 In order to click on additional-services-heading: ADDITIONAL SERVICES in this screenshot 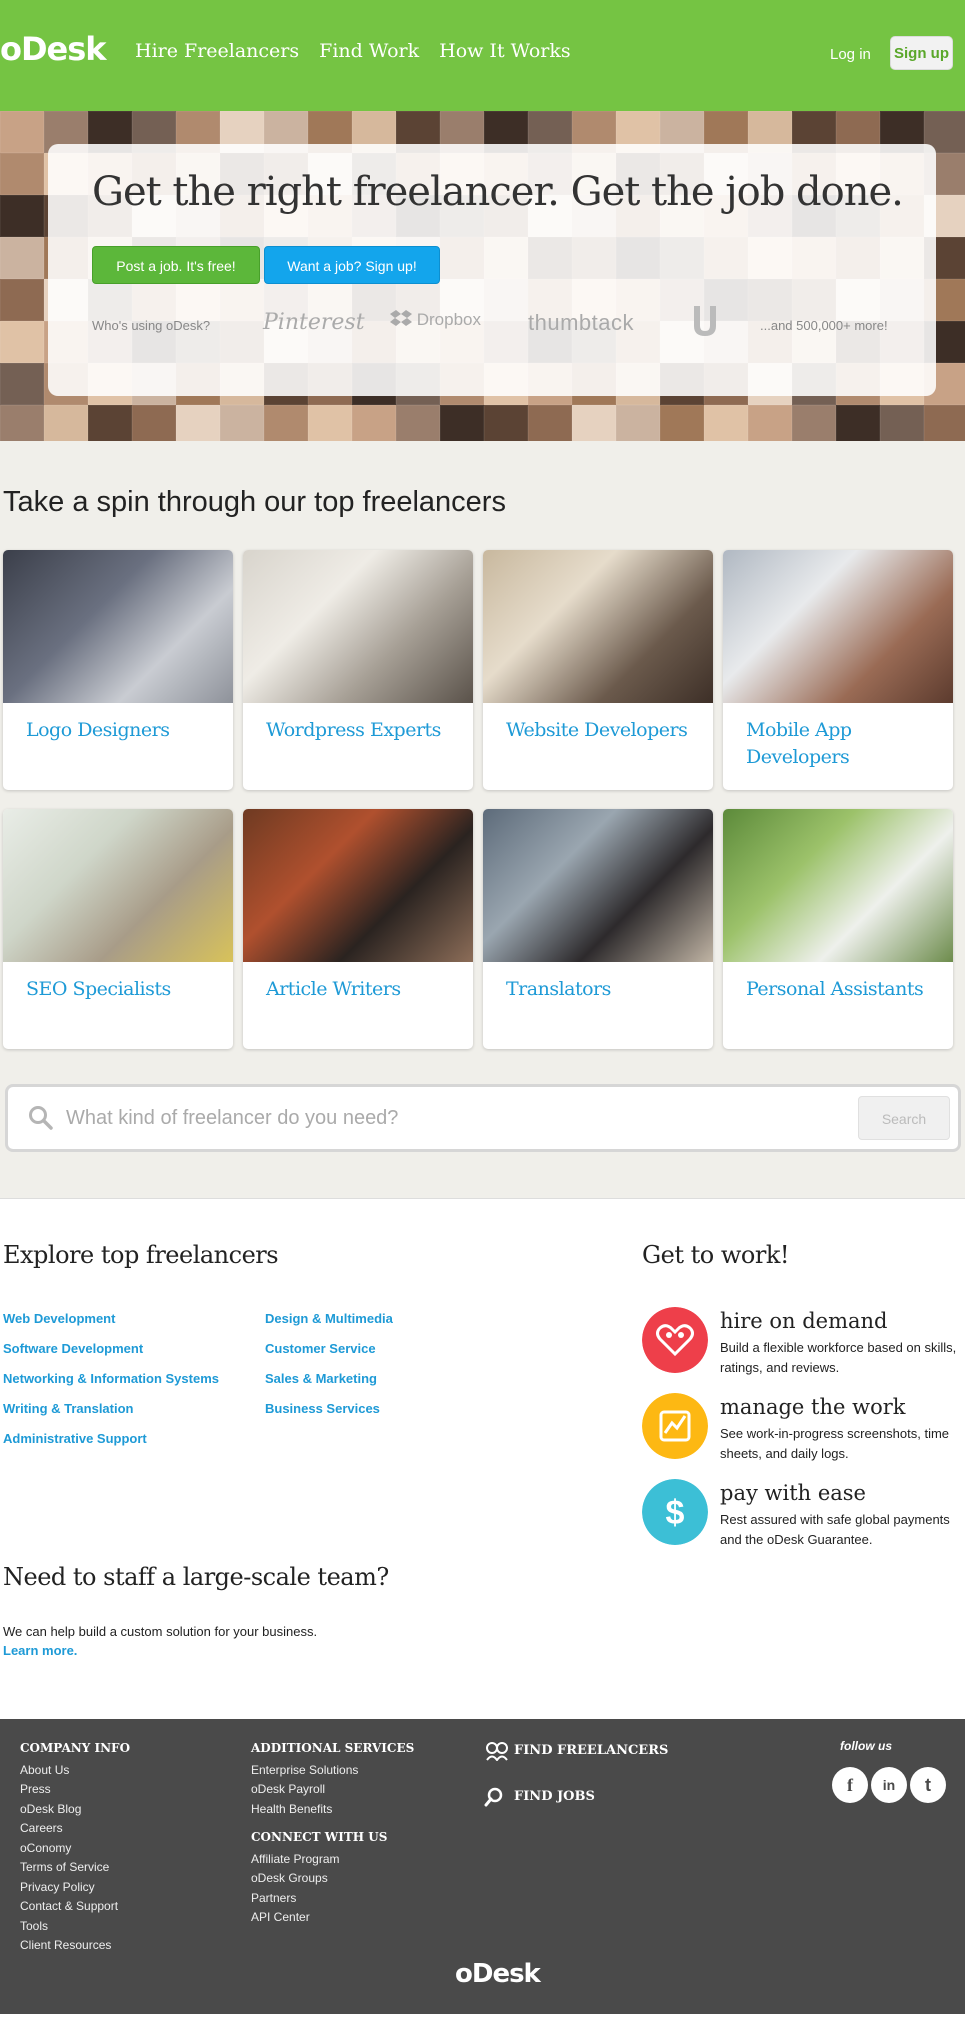, I will do `click(333, 1748)`.